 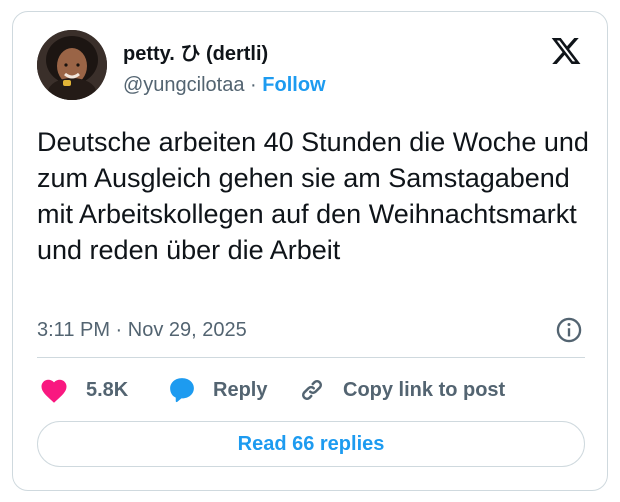 What do you see at coordinates (424, 390) in the screenshot?
I see `copy-link-label: Copy link to post` at bounding box center [424, 390].